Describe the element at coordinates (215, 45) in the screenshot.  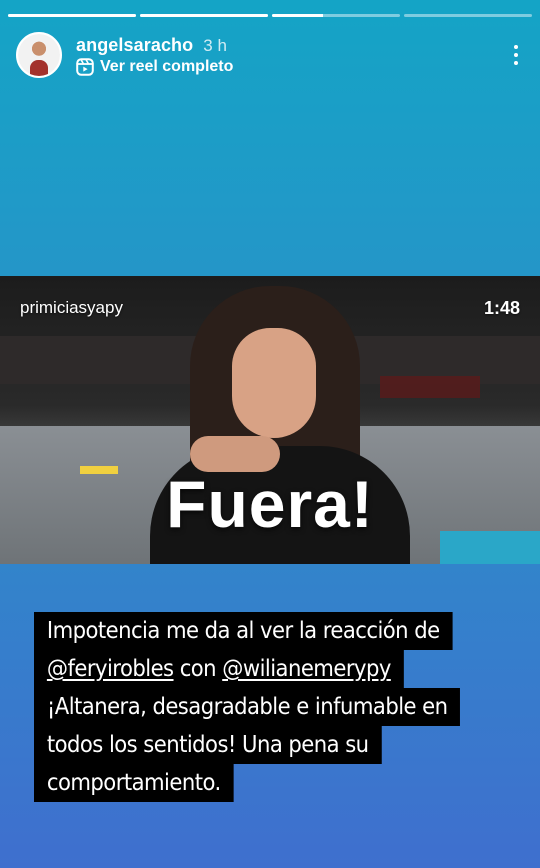
I see `post-time: 3 h` at that location.